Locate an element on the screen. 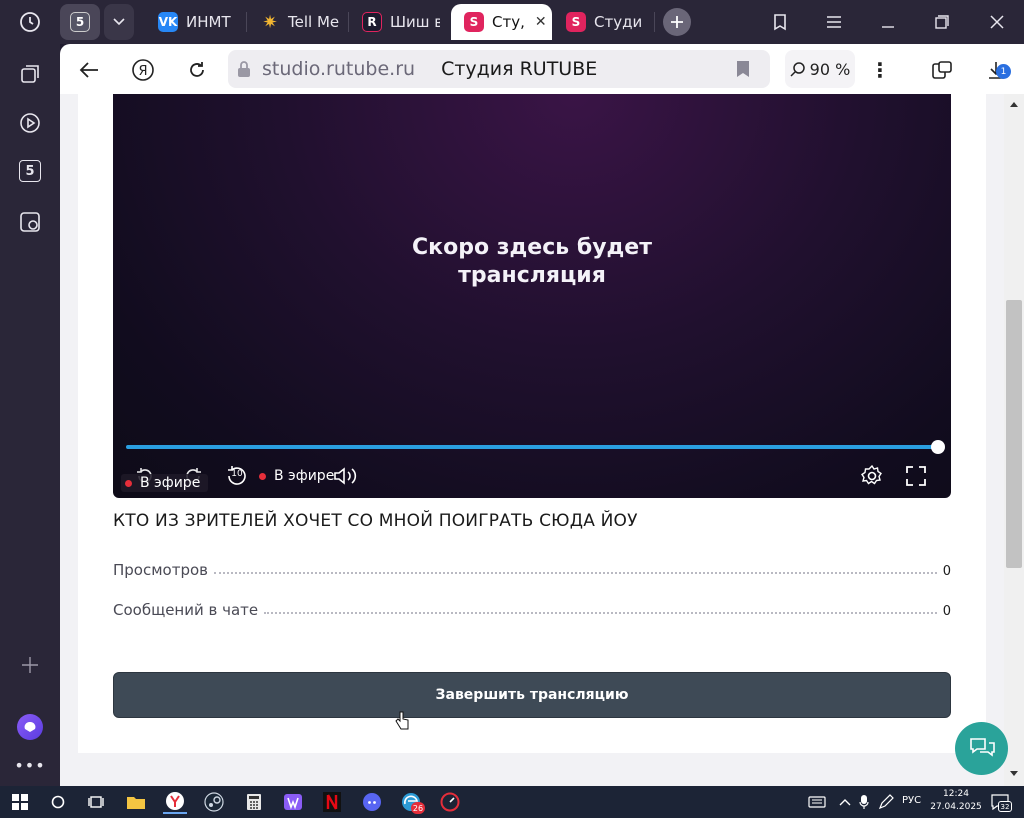 The image size is (1024, 818). speedometer-app-icon is located at coordinates (450, 802).